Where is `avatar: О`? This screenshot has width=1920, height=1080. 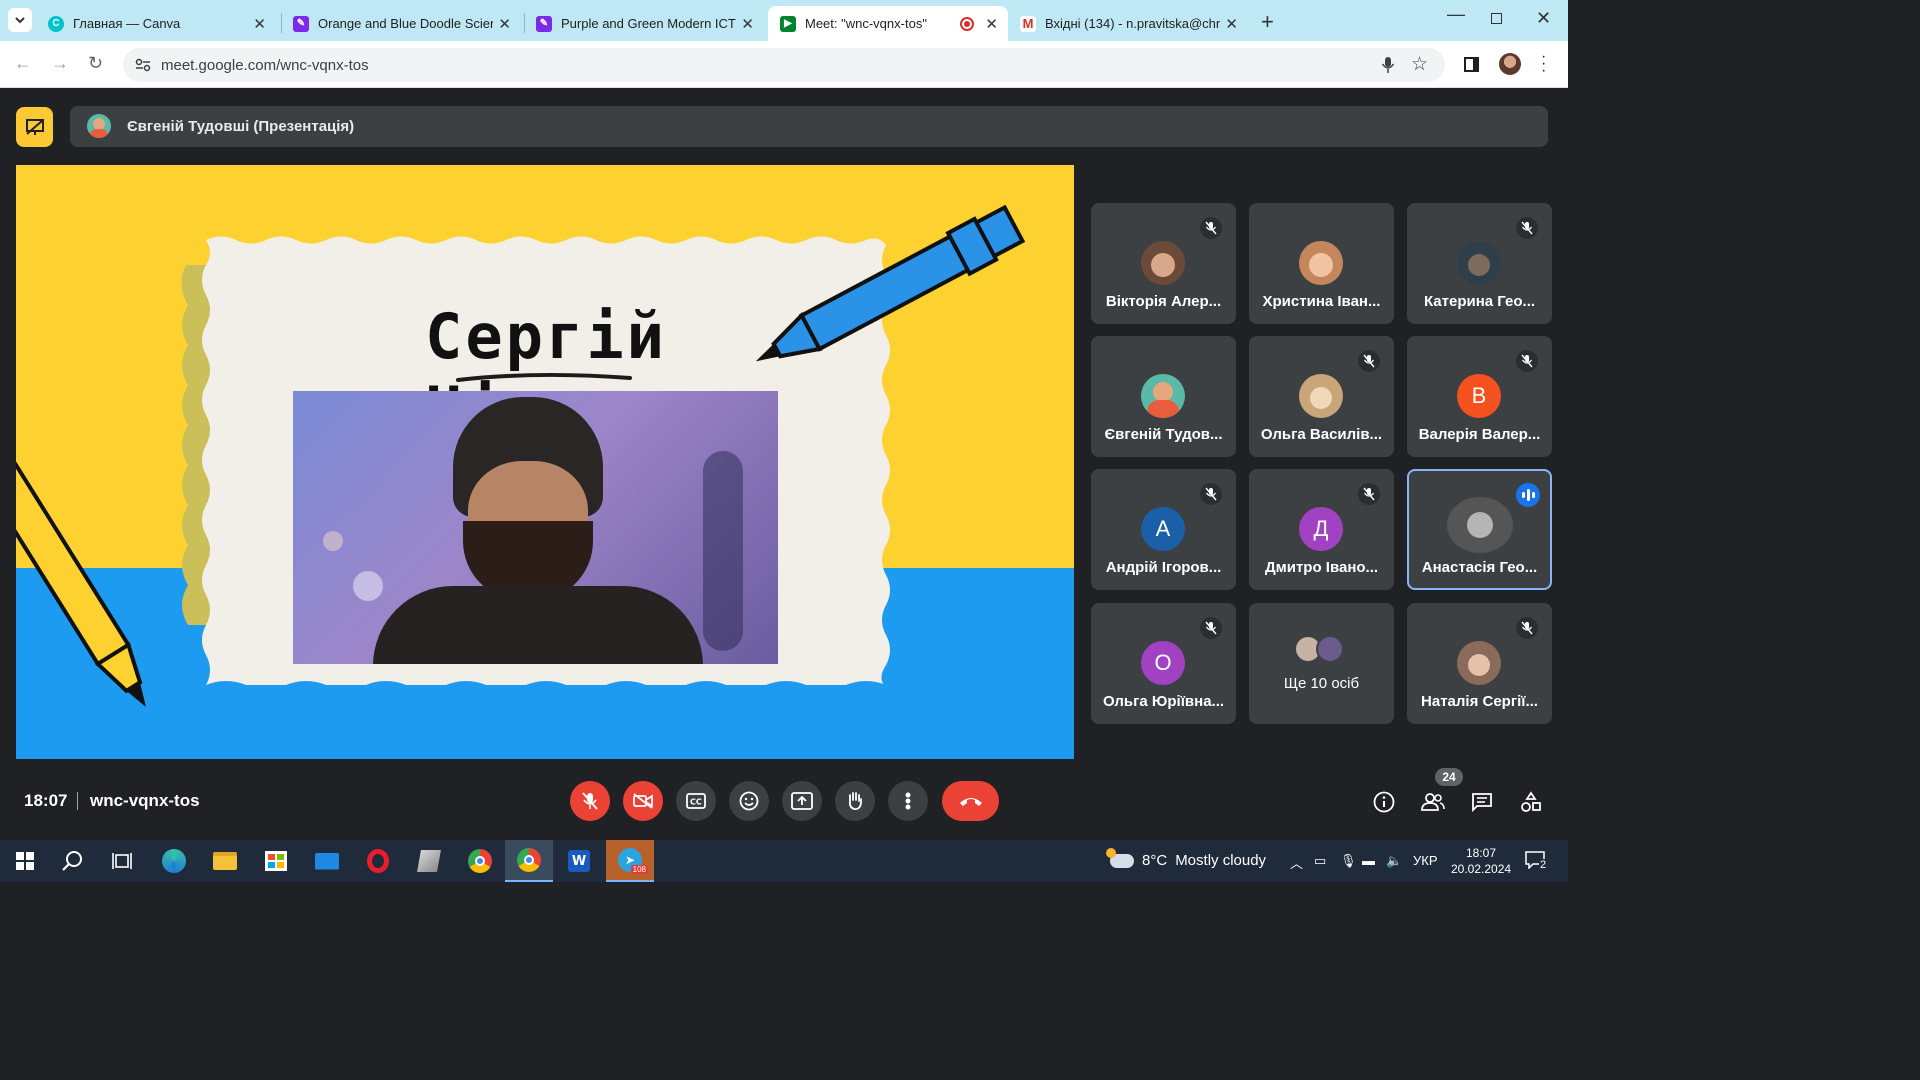 avatar: О is located at coordinates (1163, 663).